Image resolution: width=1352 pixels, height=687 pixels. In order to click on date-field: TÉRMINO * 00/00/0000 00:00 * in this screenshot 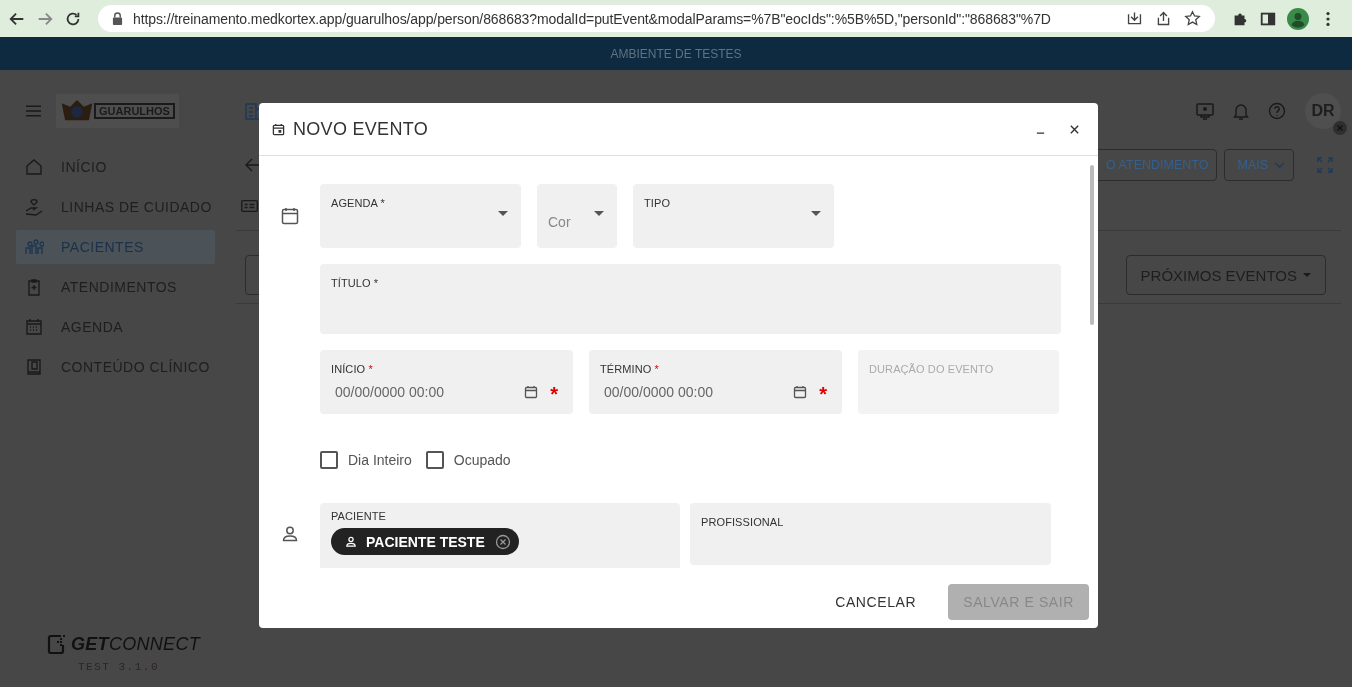, I will do `click(715, 382)`.